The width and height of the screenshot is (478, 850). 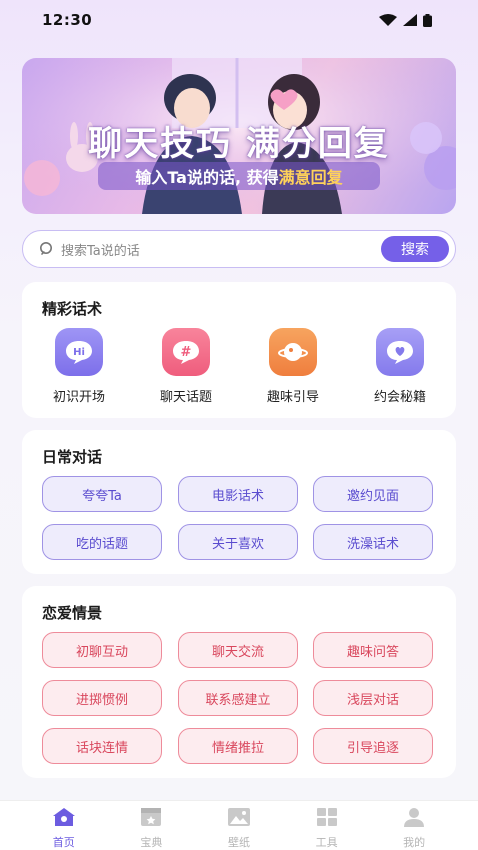 I want to click on banner-title: 聊天技巧 满分回复, so click(x=239, y=144).